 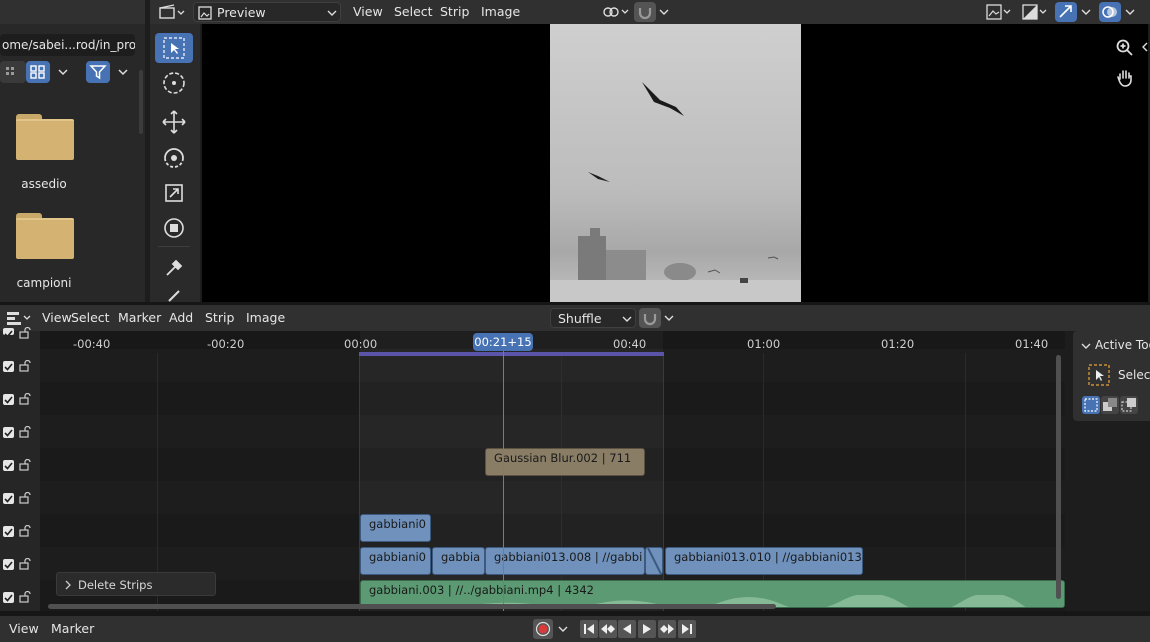 What do you see at coordinates (368, 12) in the screenshot?
I see `menu-view: View` at bounding box center [368, 12].